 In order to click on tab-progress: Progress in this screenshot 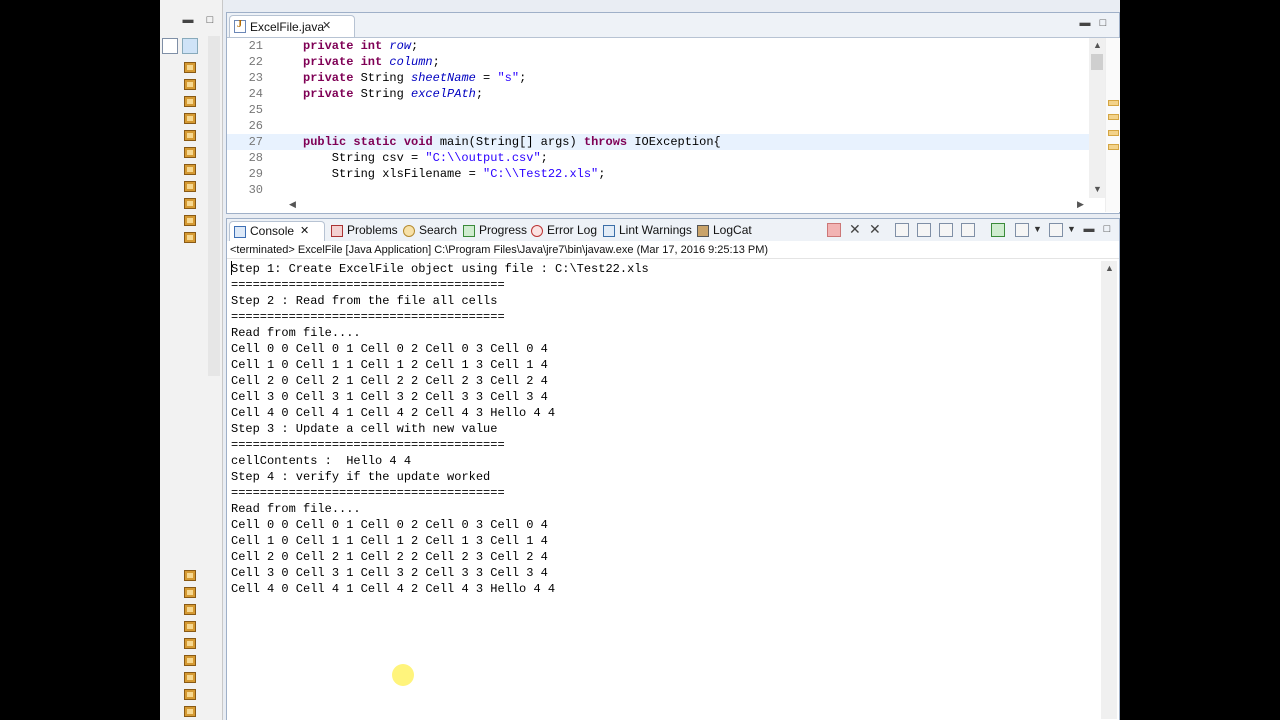, I will do `click(494, 231)`.